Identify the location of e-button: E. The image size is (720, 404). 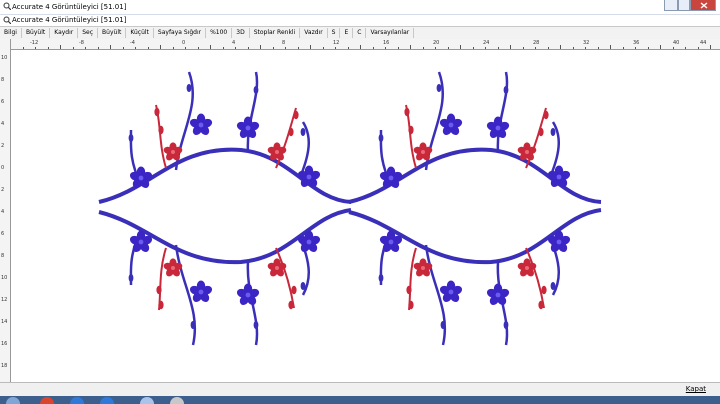
(347, 33).